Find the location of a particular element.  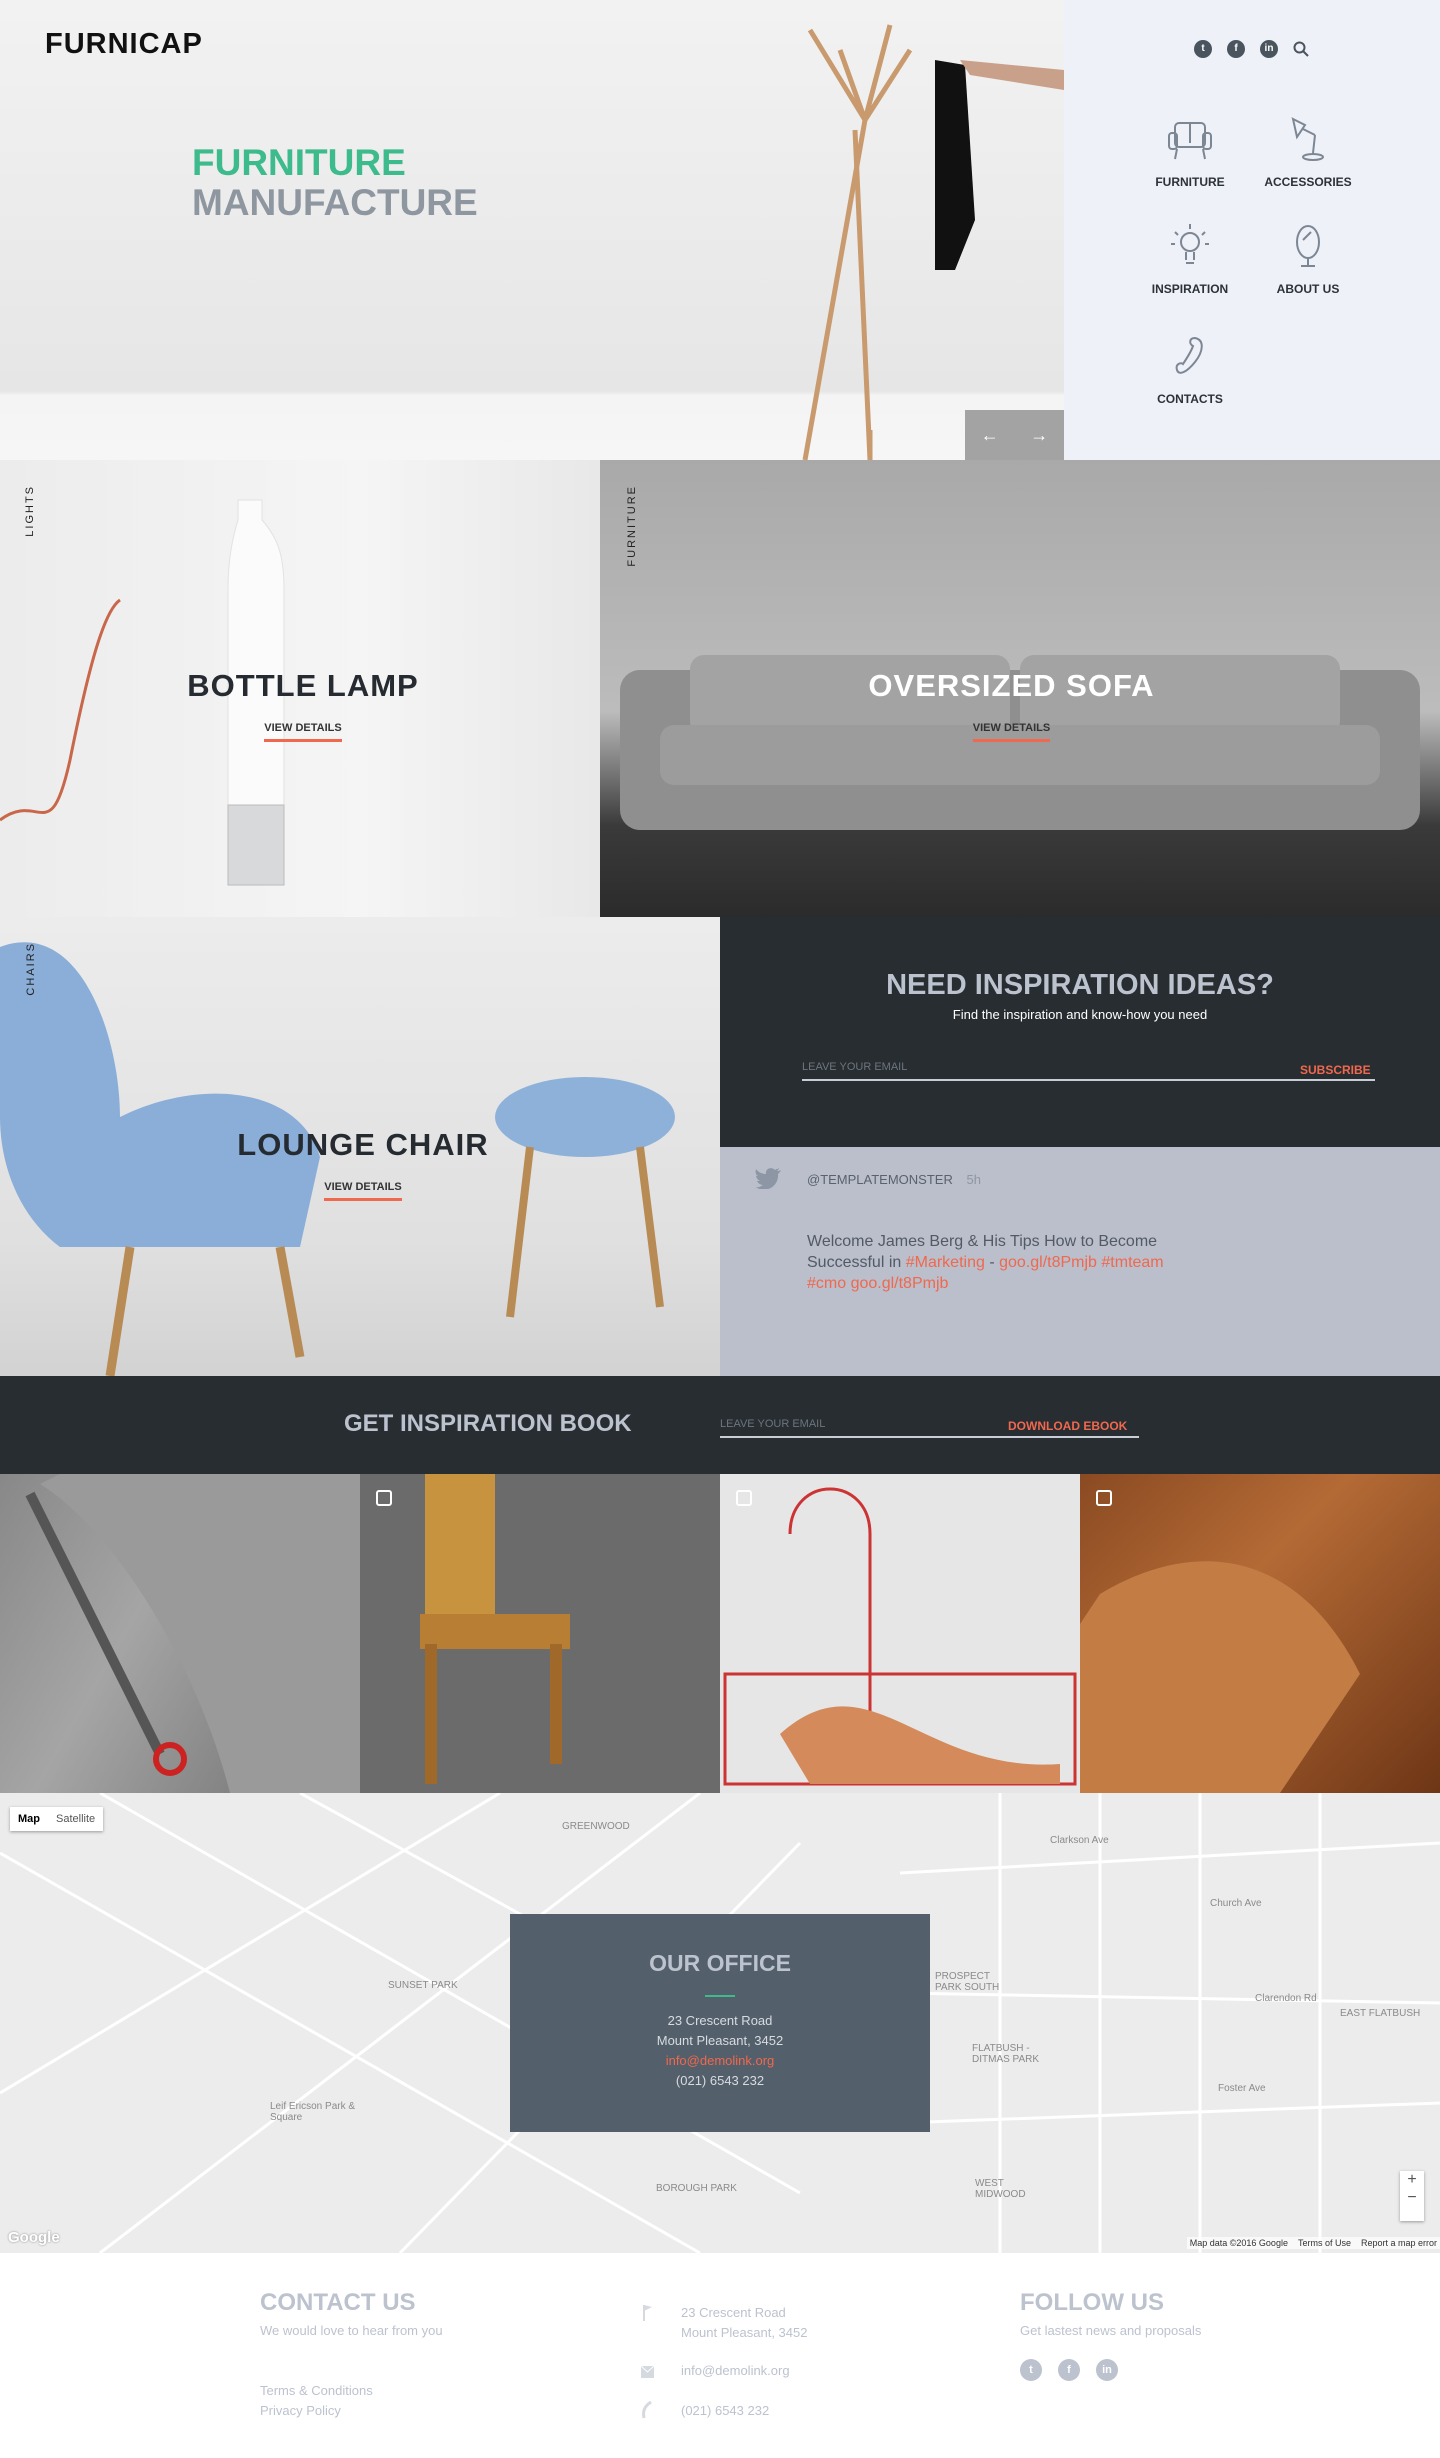

nav-item-contacts: CONTACTS is located at coordinates (1190, 370).